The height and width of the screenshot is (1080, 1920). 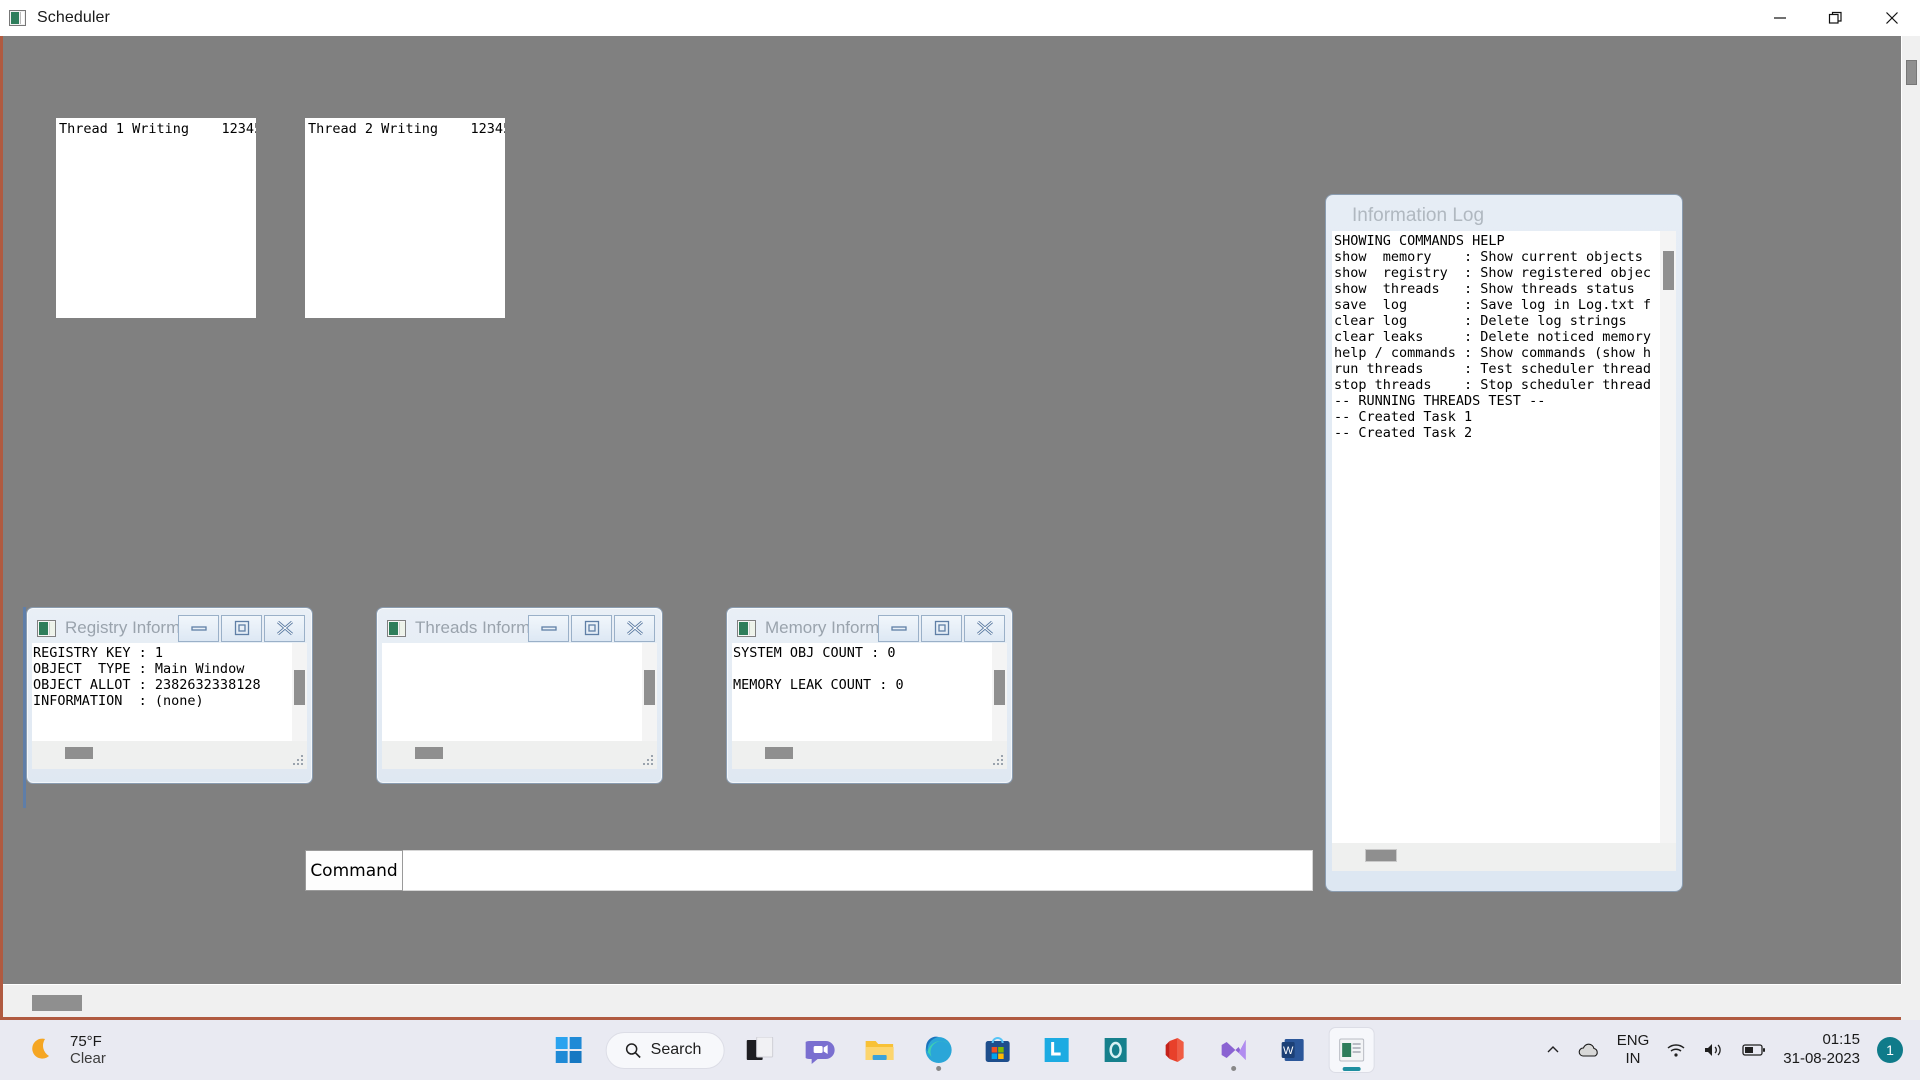 What do you see at coordinates (898, 628) in the screenshot?
I see `memory-minimize-button` at bounding box center [898, 628].